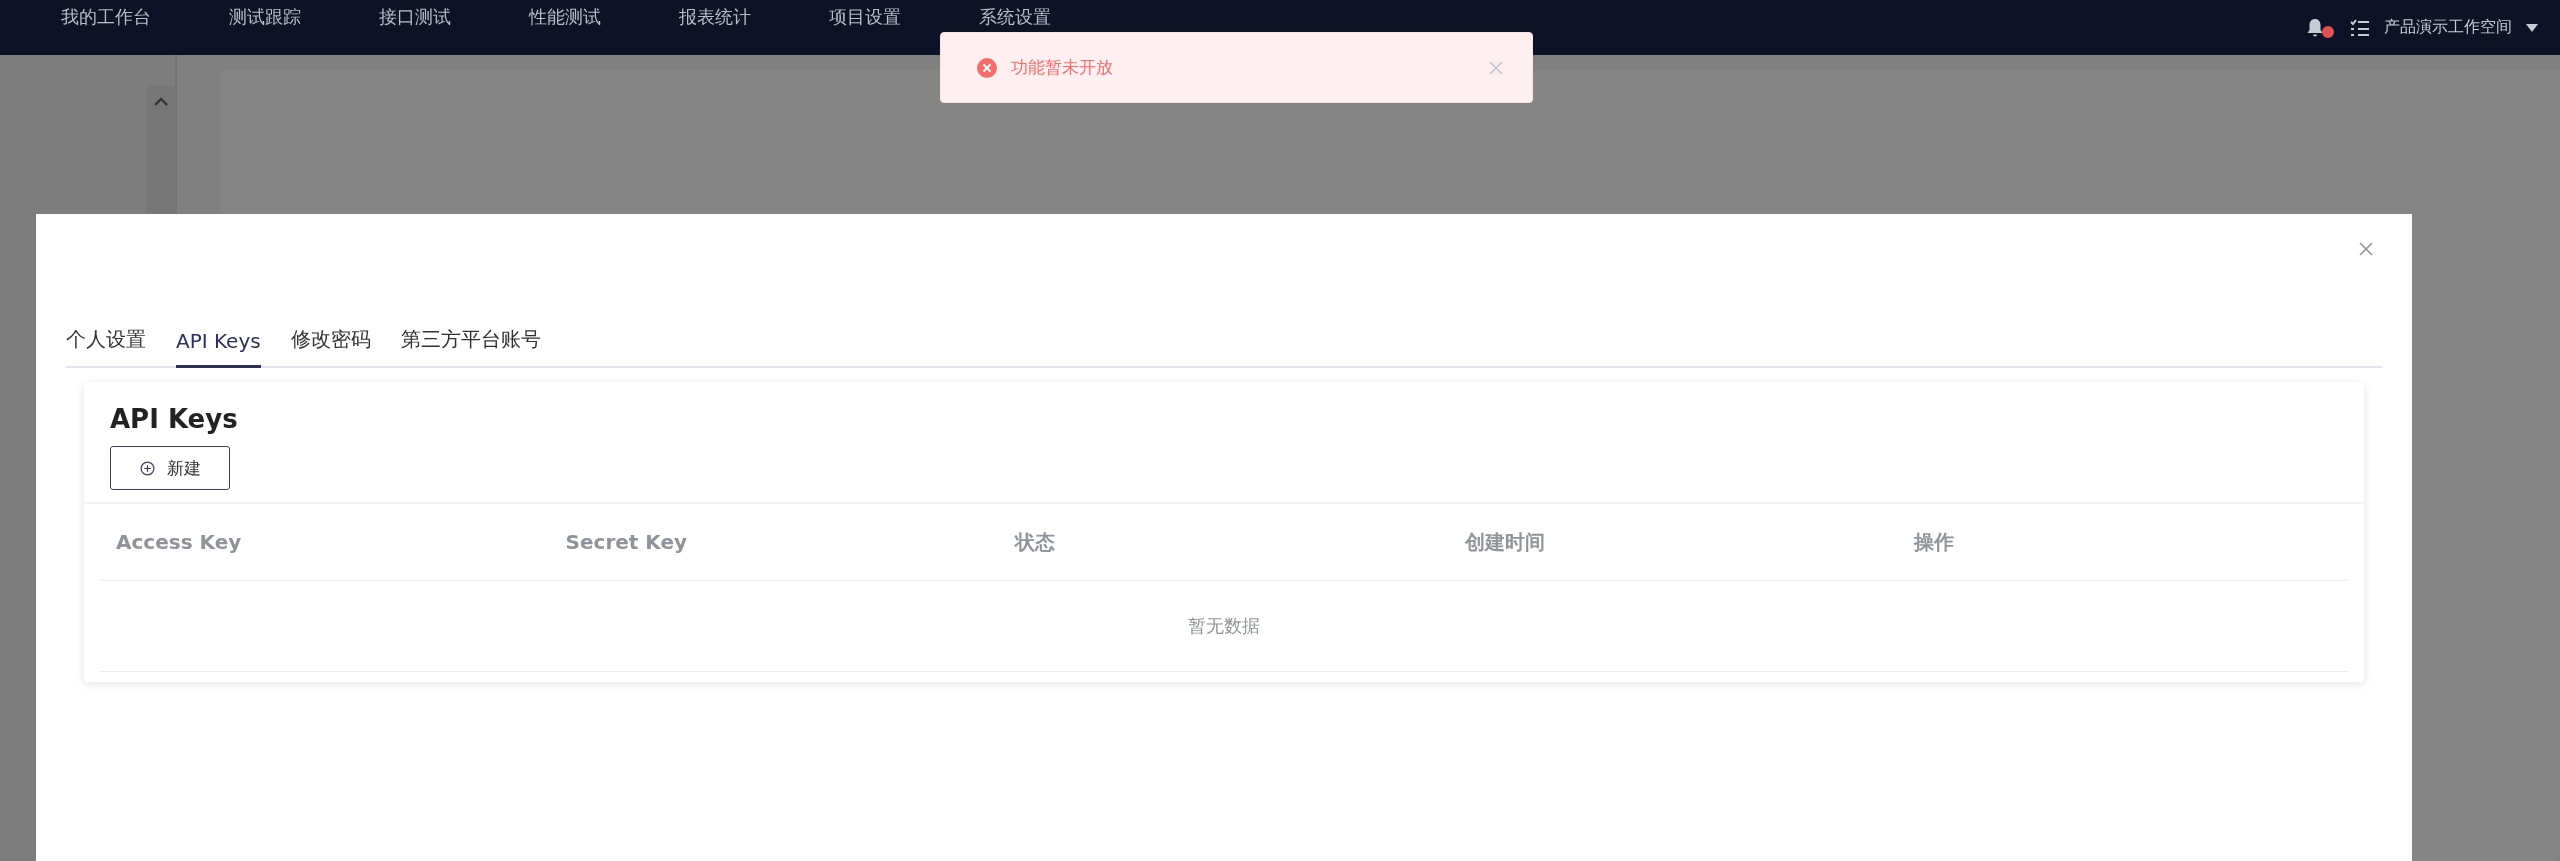 The image size is (2560, 861). I want to click on bell-icon, so click(2321, 27).